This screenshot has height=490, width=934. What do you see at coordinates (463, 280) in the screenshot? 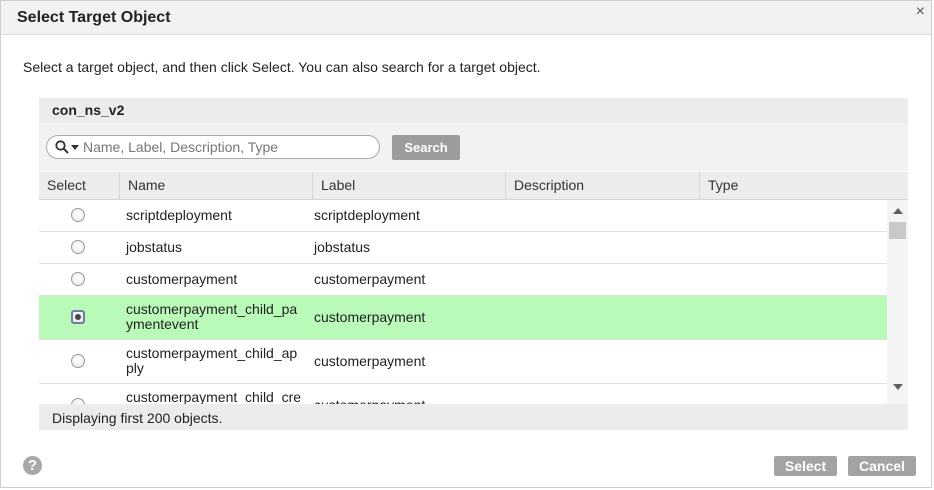
I see `table-row: customerpayment customerpayment` at bounding box center [463, 280].